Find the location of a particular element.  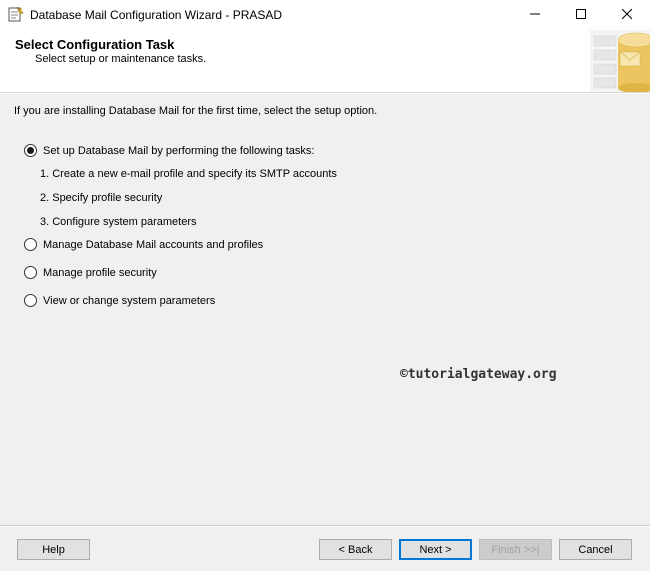

page-subtitle: Select setup or maintenance tasks. is located at coordinates (121, 59).